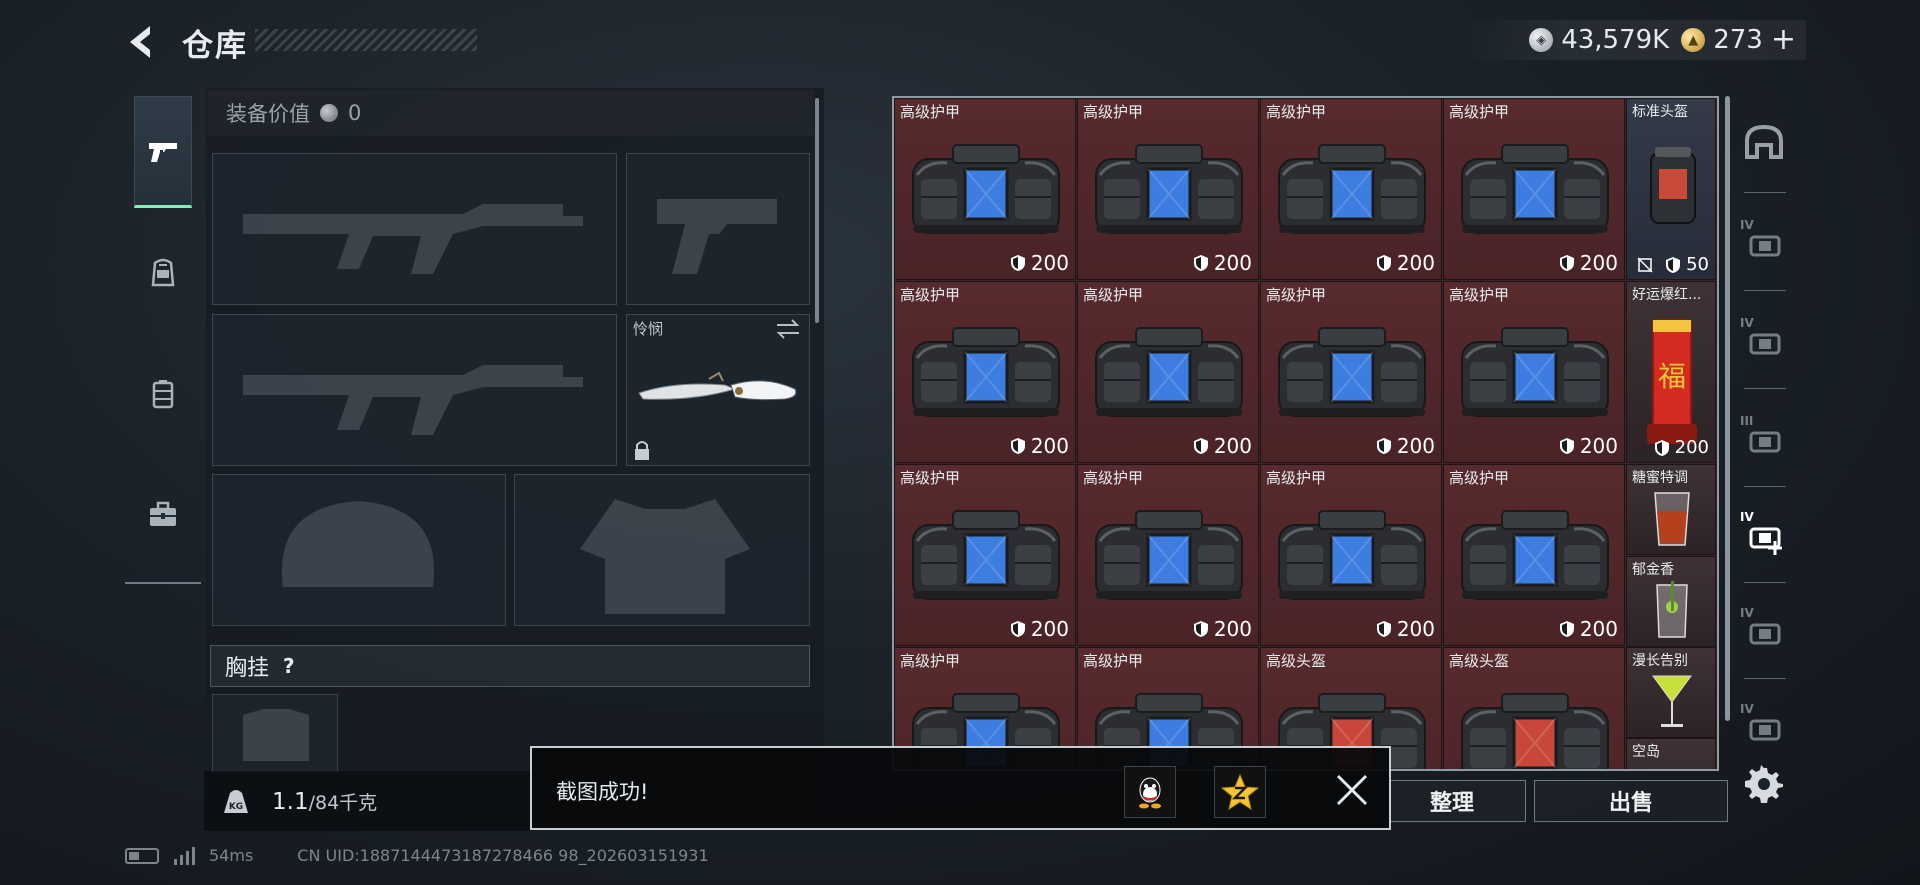 The height and width of the screenshot is (885, 1920). Describe the element at coordinates (358, 544) in the screenshot. I see `helmet-silhouette-icon` at that location.